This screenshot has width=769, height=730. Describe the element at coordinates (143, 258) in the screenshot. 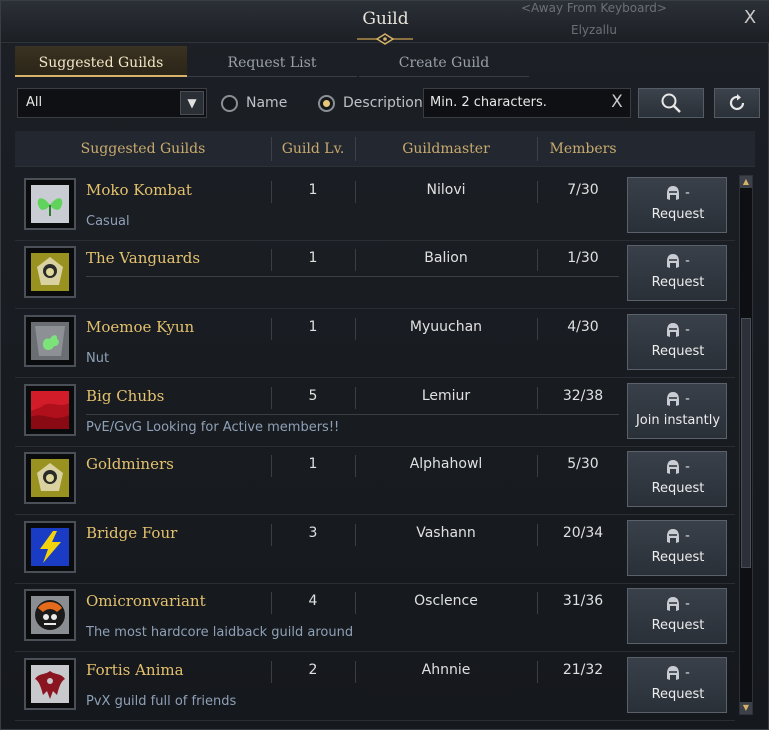

I see `guild-name: The Vanguards` at that location.